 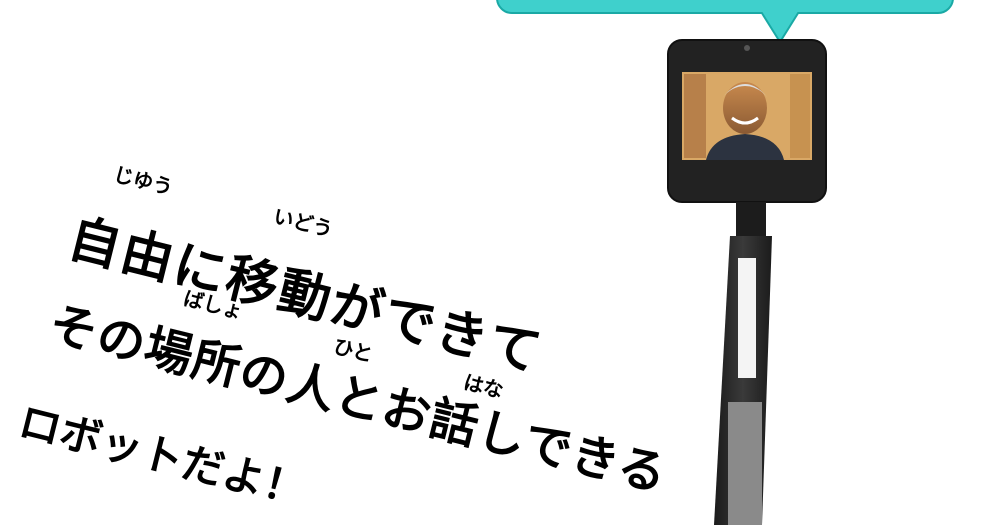 What do you see at coordinates (143, 180) in the screenshot?
I see `ruby-jiyuu: じゆう` at bounding box center [143, 180].